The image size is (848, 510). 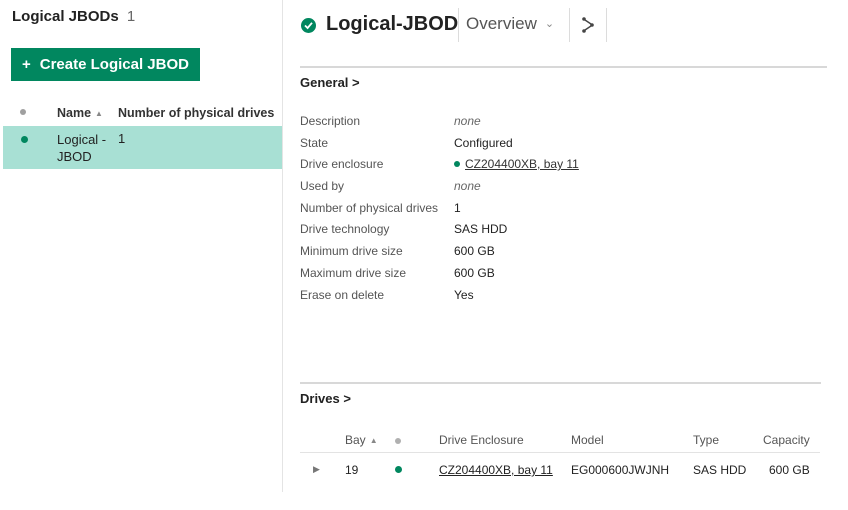 I want to click on prop-label-state: State, so click(x=314, y=143).